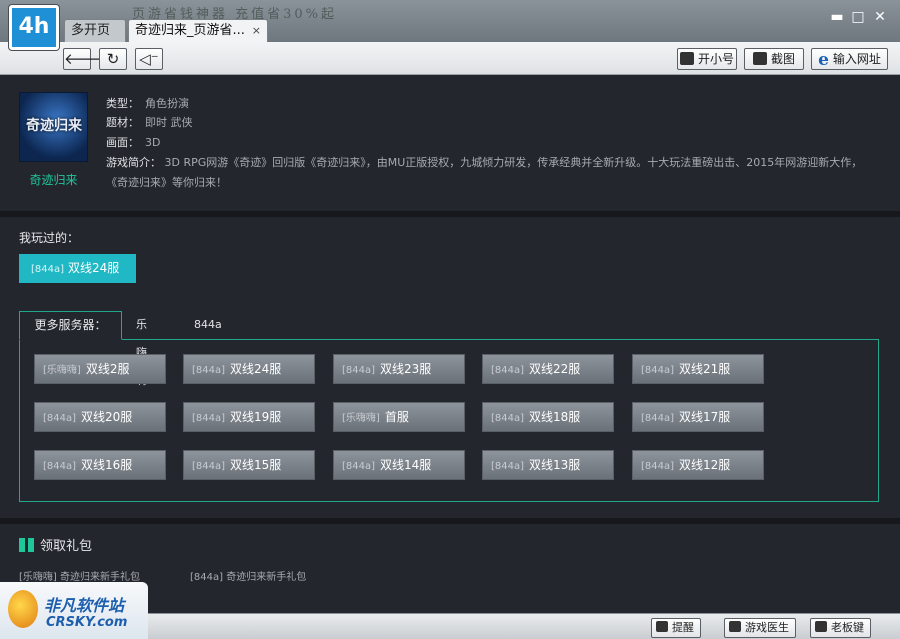 The width and height of the screenshot is (900, 639). I want to click on tab-game: 奇迹归来_页游省... ×, so click(198, 30).